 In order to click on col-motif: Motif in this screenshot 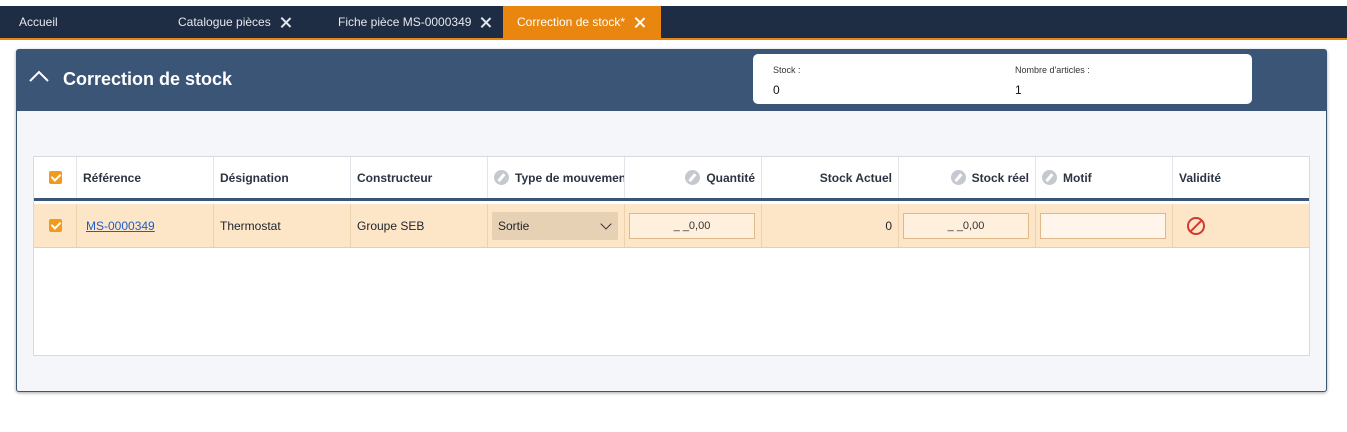, I will do `click(1104, 177)`.